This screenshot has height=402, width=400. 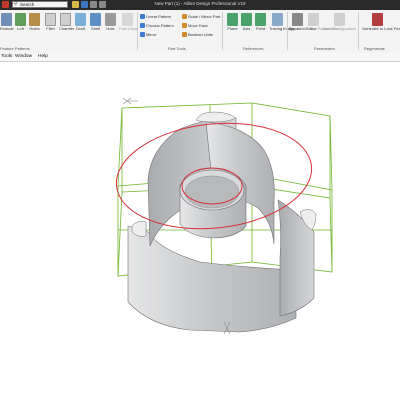 What do you see at coordinates (80, 28) in the screenshot?
I see `draft-label: Draft` at bounding box center [80, 28].